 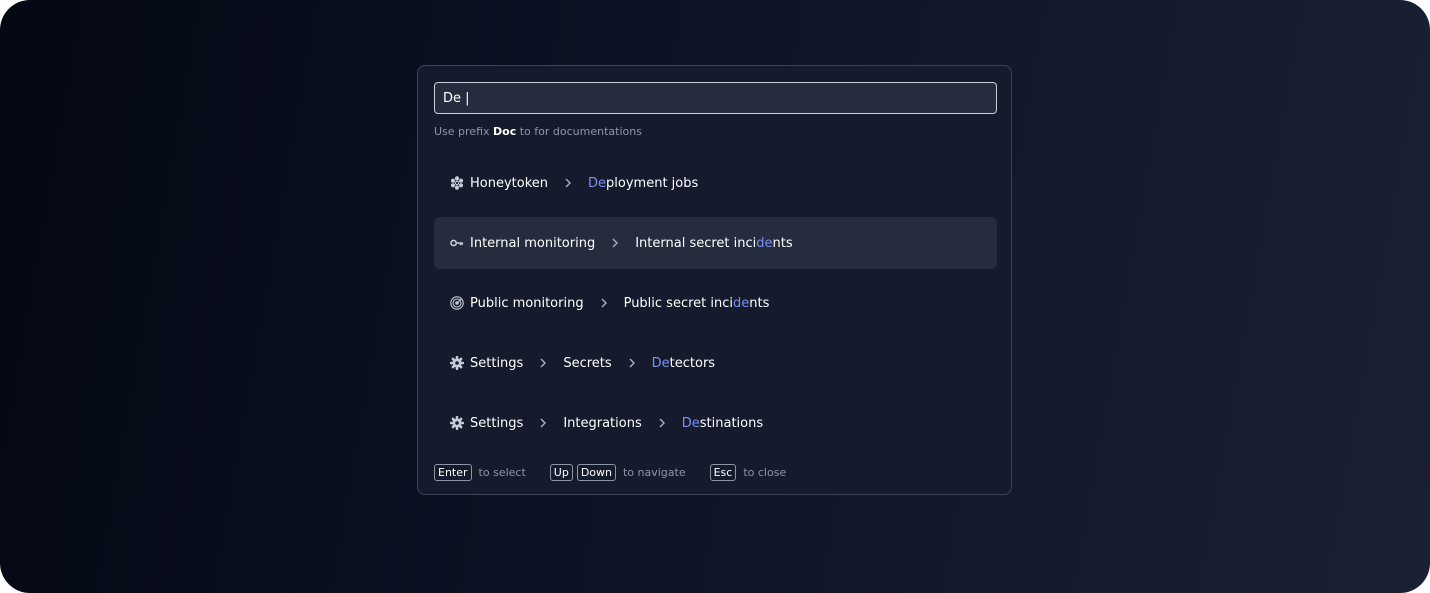 I want to click on result-crumb: Public monitoring, so click(x=527, y=303).